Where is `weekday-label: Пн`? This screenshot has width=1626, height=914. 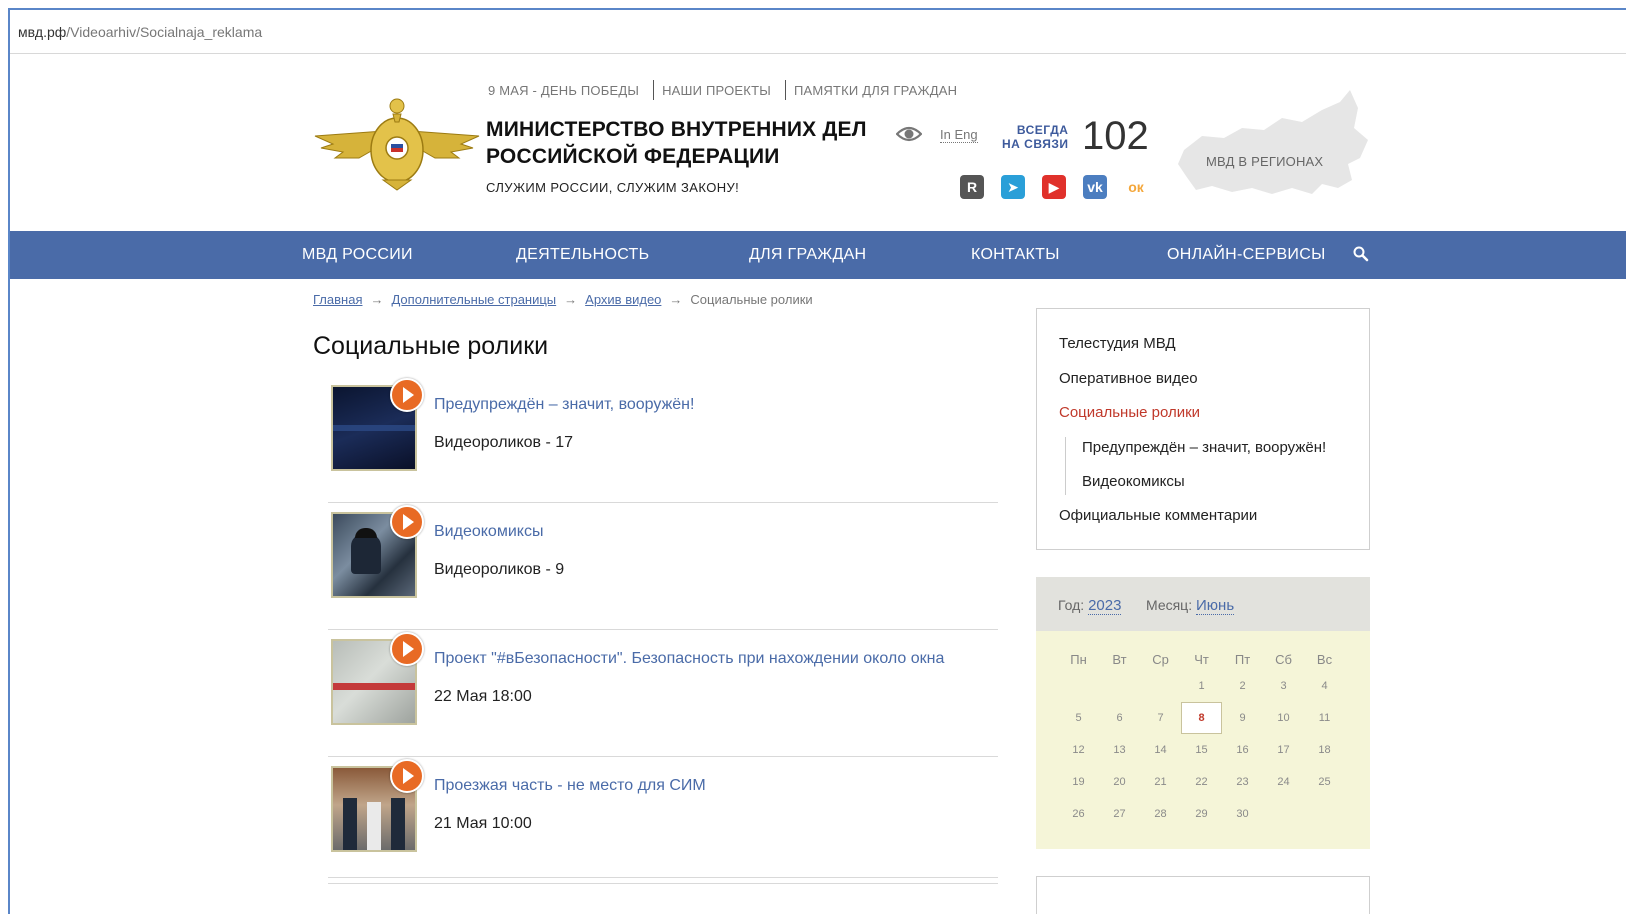 weekday-label: Пн is located at coordinates (1078, 659).